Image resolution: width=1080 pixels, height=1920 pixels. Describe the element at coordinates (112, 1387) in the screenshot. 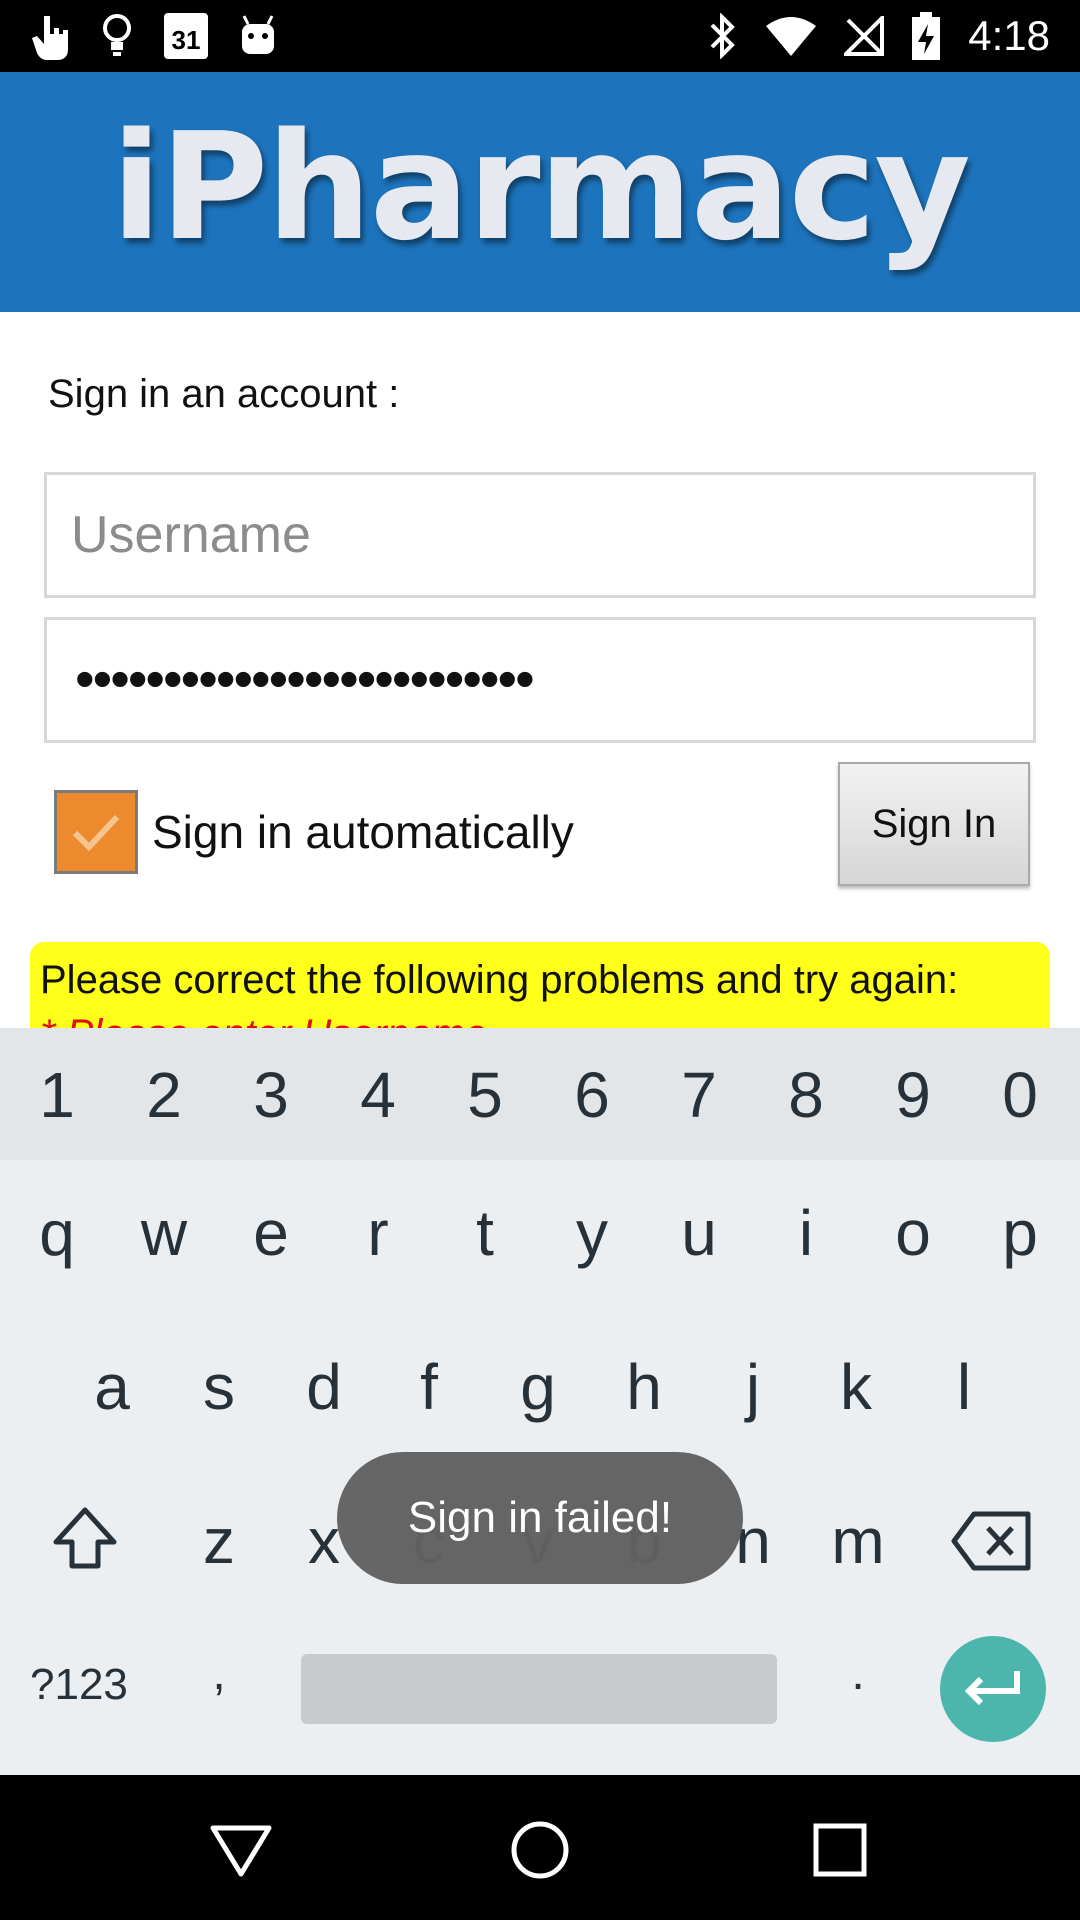

I see `key-a: a` at that location.